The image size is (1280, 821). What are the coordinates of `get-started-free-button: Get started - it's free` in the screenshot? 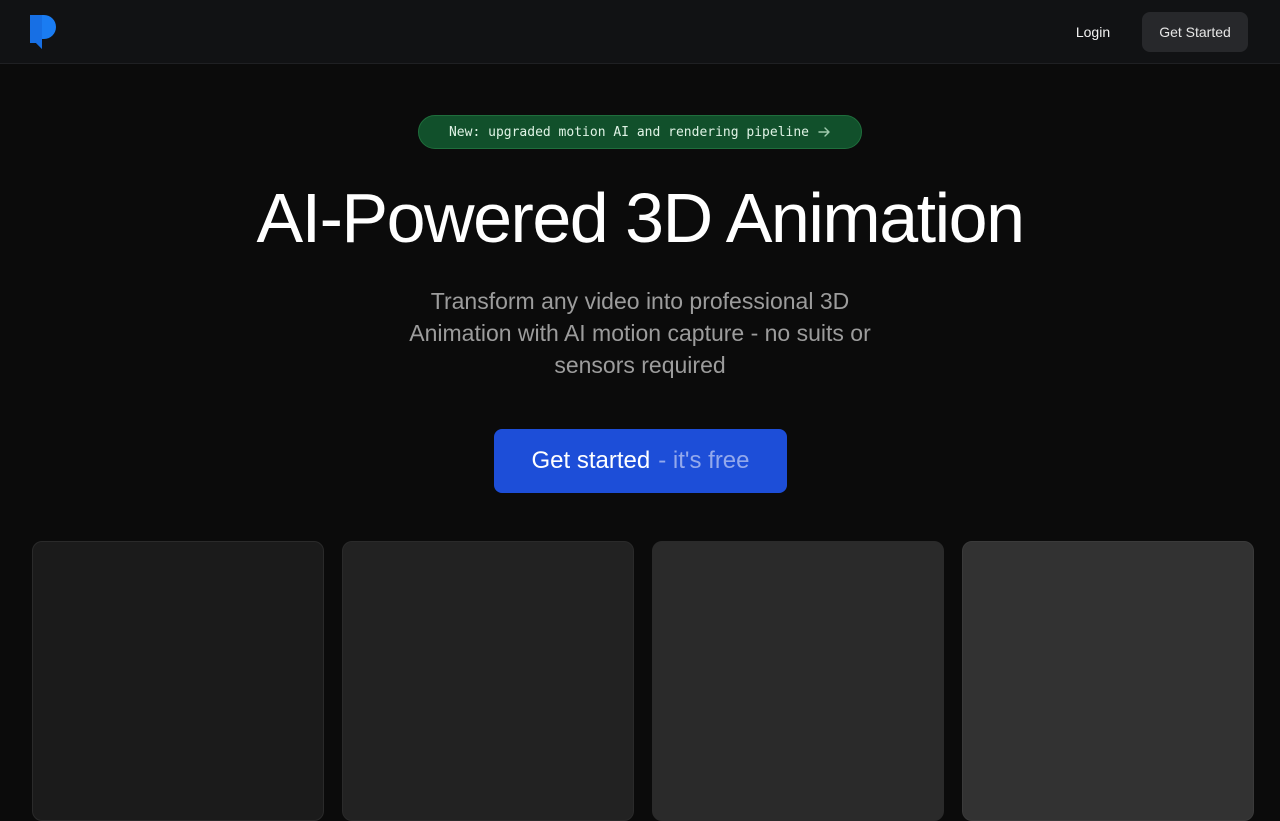 It's located at (640, 461).